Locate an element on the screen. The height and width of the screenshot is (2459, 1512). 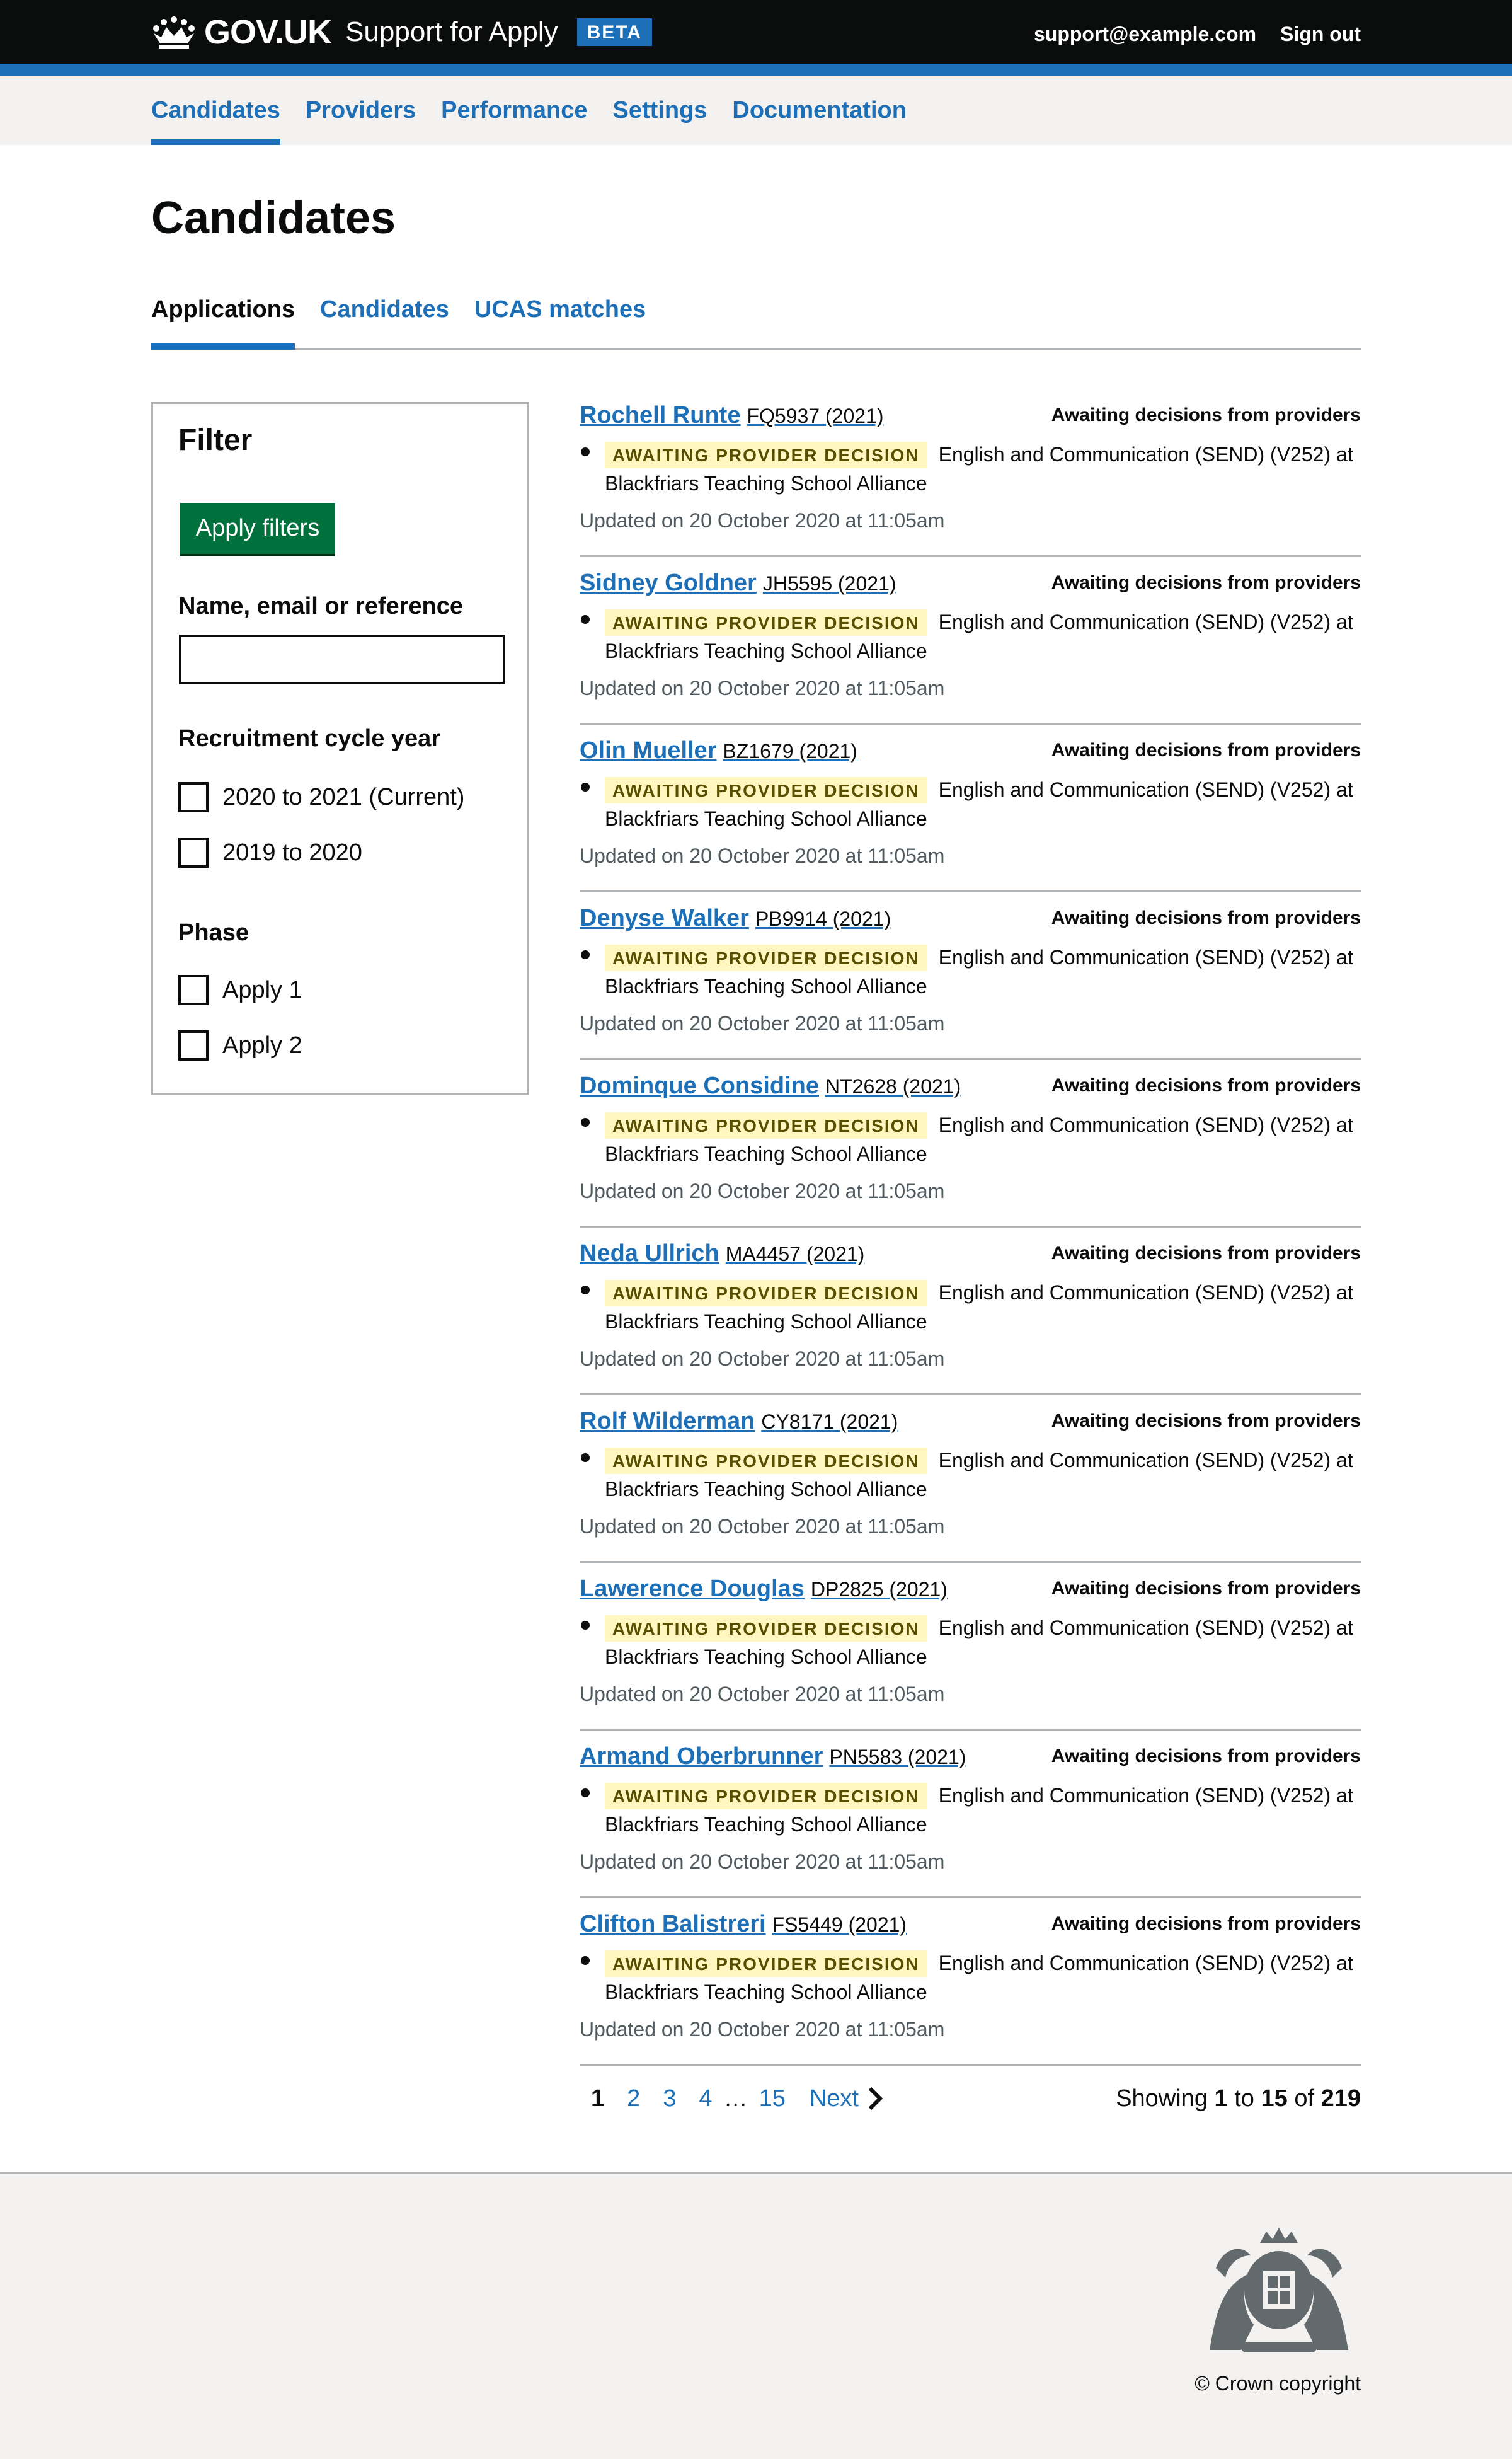
candidate-name: Denyse Walker is located at coordinates (664, 918).